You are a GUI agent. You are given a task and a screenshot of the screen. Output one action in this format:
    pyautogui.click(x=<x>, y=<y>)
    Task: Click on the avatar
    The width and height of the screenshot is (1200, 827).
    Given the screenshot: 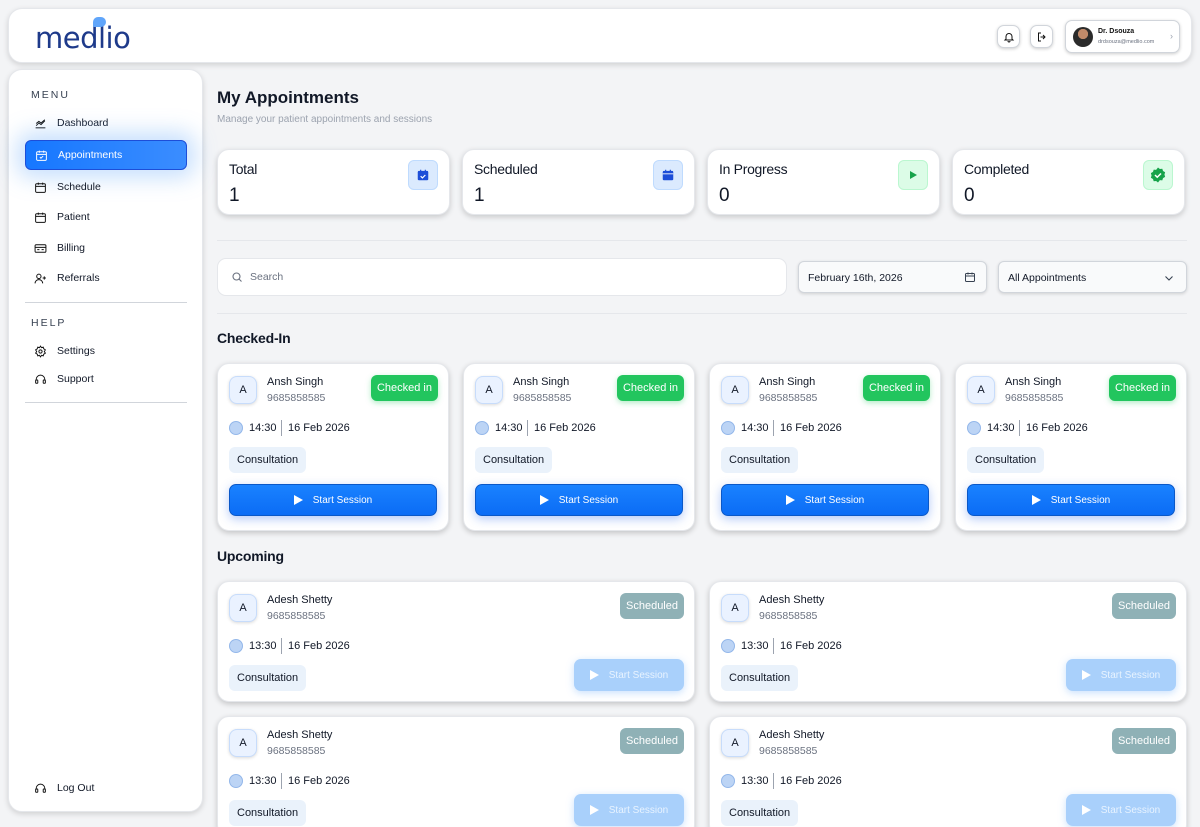 What is the action you would take?
    pyautogui.click(x=1083, y=37)
    